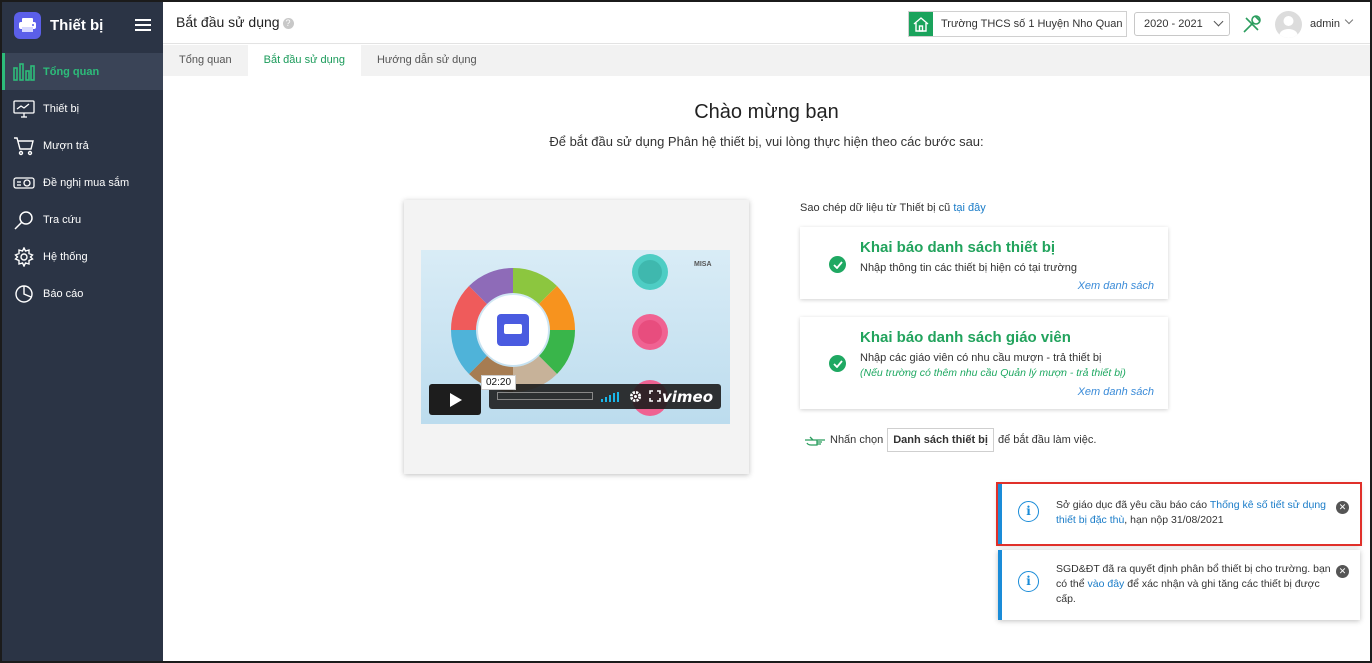 This screenshot has height=663, width=1372. What do you see at coordinates (655, 396) in the screenshot?
I see `fullscreen-icon` at bounding box center [655, 396].